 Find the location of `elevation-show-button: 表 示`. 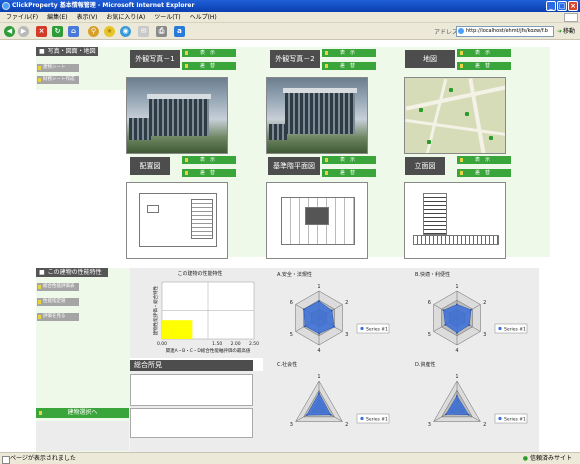

elevation-show-button: 表 示 is located at coordinates (484, 160).